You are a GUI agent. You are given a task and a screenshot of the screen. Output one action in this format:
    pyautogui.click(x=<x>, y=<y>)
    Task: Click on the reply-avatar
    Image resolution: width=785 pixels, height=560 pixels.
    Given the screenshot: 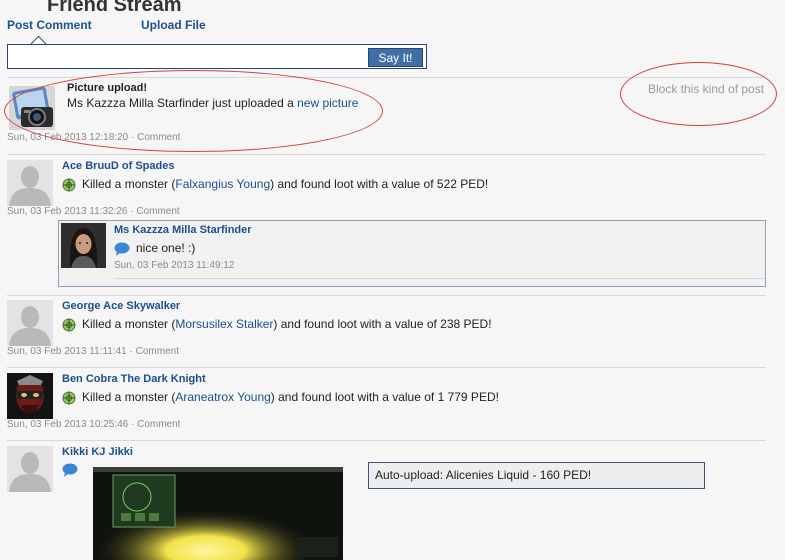 What is the action you would take?
    pyautogui.click(x=83, y=245)
    